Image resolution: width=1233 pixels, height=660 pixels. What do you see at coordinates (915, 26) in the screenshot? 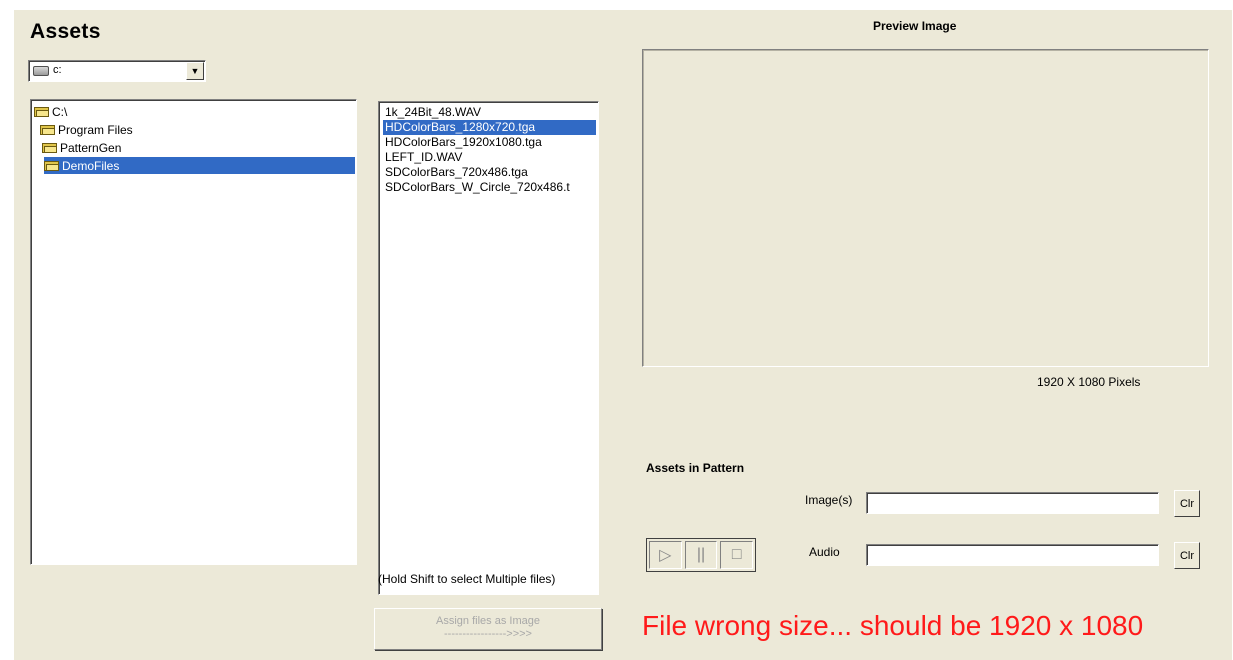
I see `preview-title: Preview Image` at bounding box center [915, 26].